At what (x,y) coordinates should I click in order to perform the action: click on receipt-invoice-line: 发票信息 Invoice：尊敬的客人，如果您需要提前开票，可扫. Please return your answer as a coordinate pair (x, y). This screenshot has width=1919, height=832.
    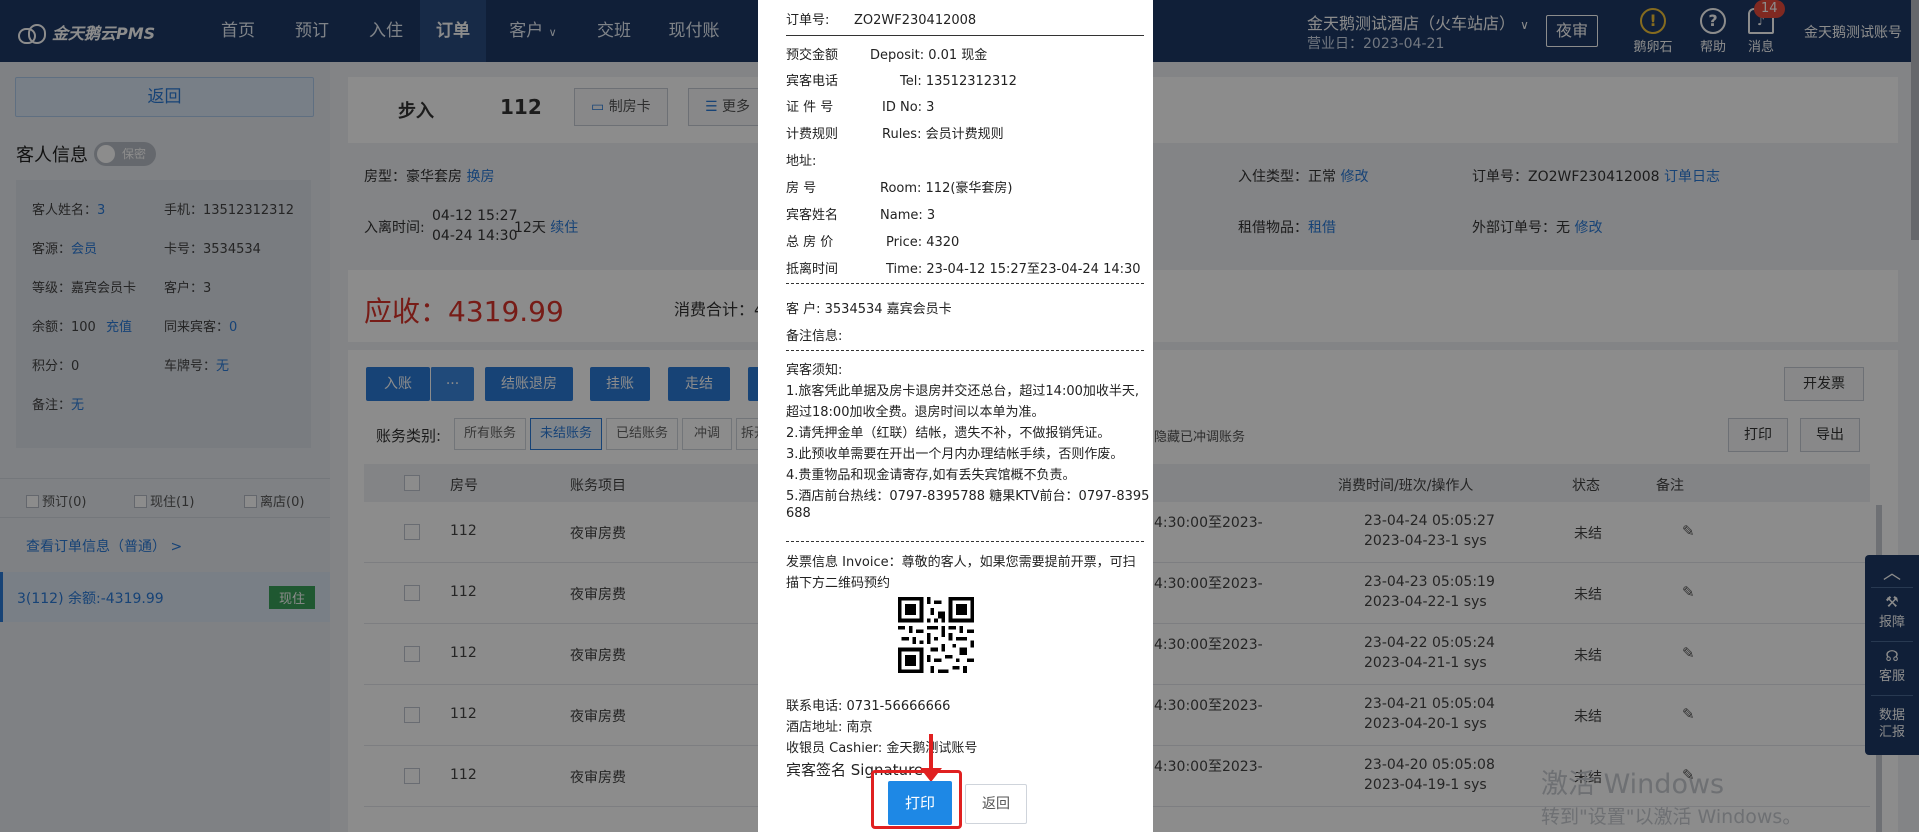
    Looking at the image, I should click on (961, 562).